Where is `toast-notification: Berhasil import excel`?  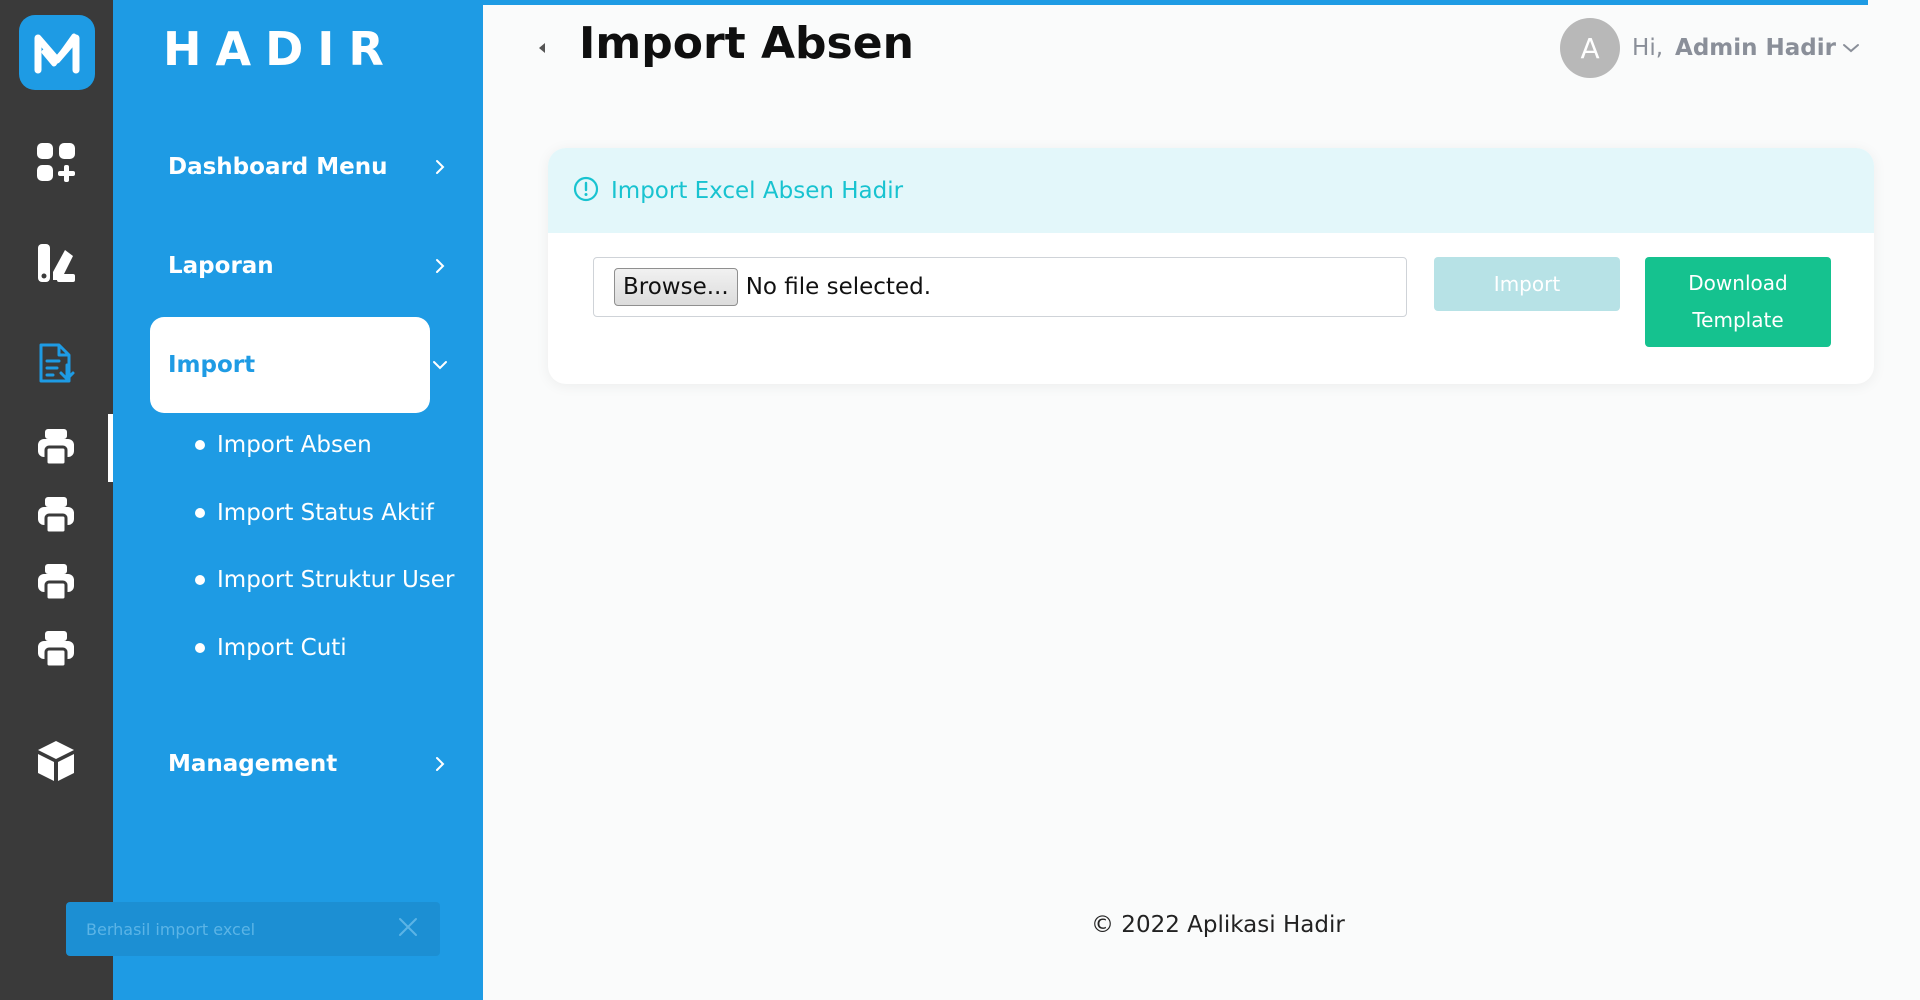
toast-notification: Berhasil import excel is located at coordinates (253, 929).